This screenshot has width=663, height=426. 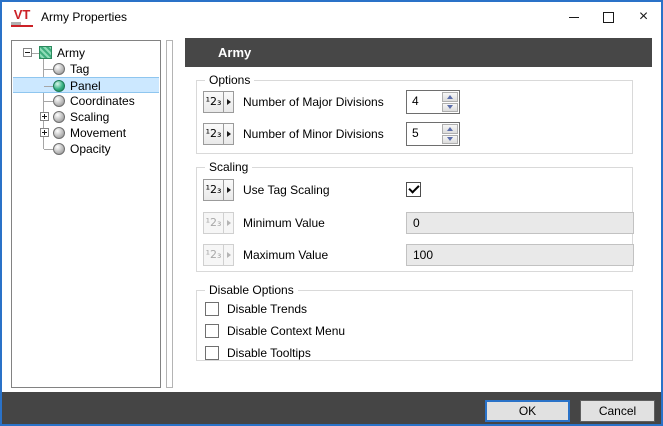 I want to click on field-label: Maximum Value, so click(x=286, y=255).